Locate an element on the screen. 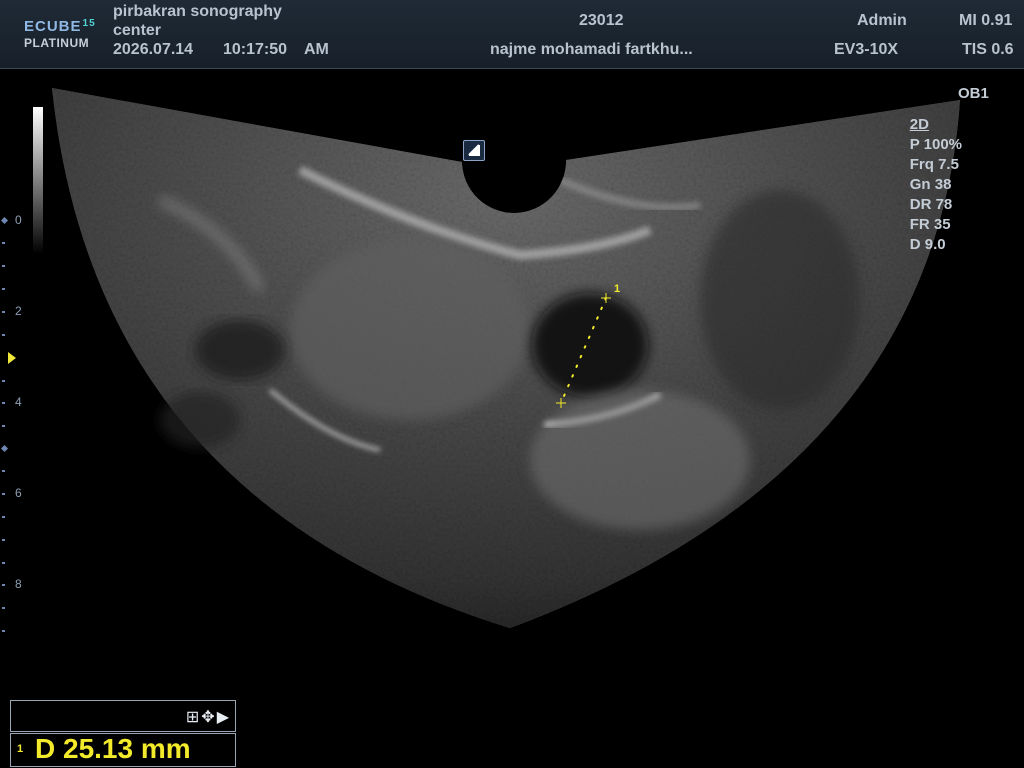 This screenshot has height=768, width=1024. depth-label-0: 0 is located at coordinates (18, 220).